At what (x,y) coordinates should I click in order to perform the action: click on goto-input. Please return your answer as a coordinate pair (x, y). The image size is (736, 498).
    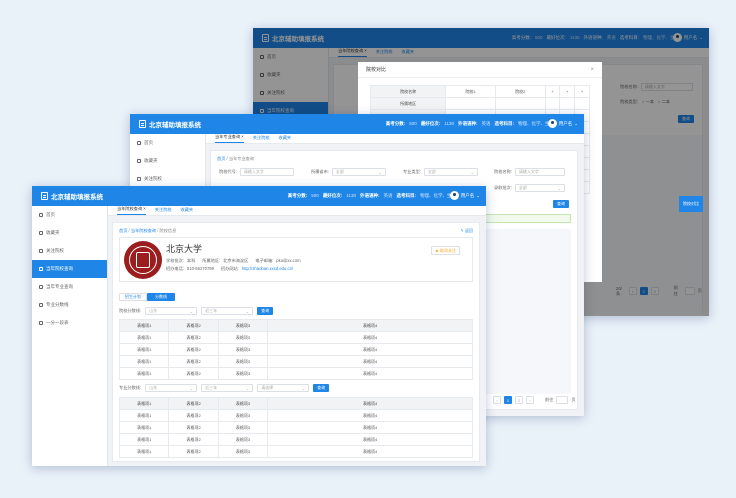
    Looking at the image, I should click on (562, 400).